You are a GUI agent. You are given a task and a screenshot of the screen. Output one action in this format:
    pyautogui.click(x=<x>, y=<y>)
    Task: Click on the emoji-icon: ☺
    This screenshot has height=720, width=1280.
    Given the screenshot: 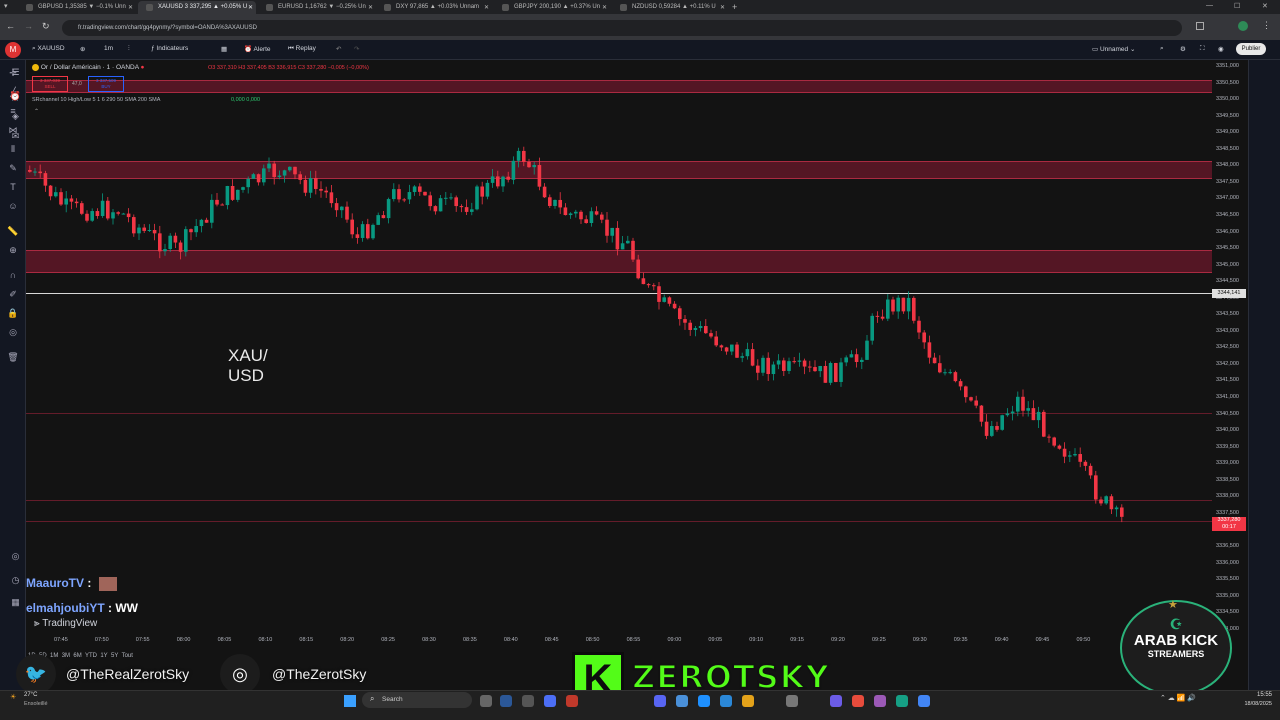 What is the action you would take?
    pyautogui.click(x=13, y=206)
    